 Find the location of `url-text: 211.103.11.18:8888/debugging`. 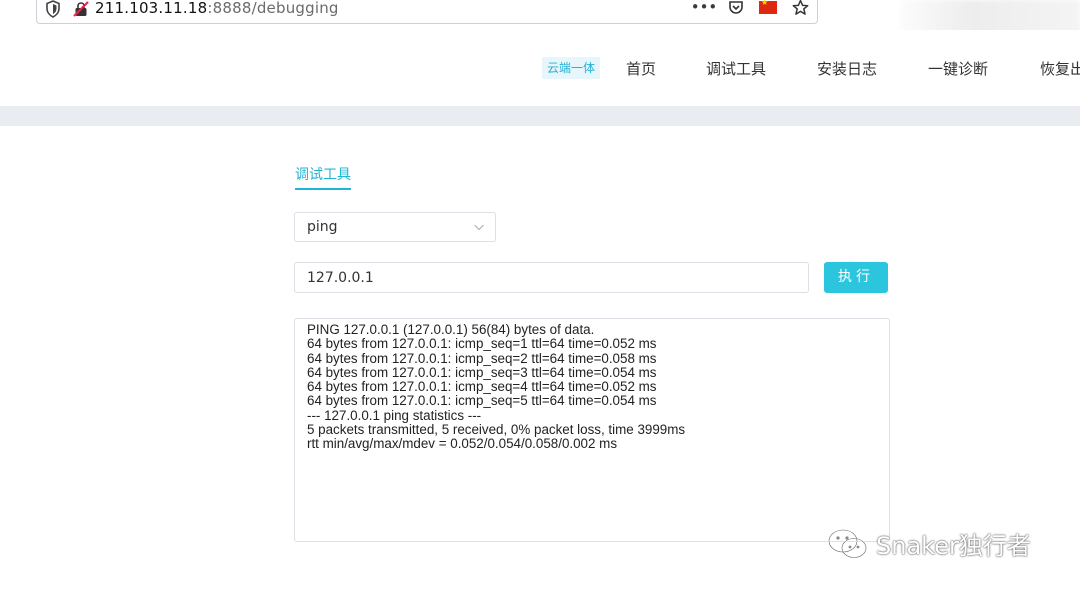

url-text: 211.103.11.18:8888/debugging is located at coordinates (217, 8).